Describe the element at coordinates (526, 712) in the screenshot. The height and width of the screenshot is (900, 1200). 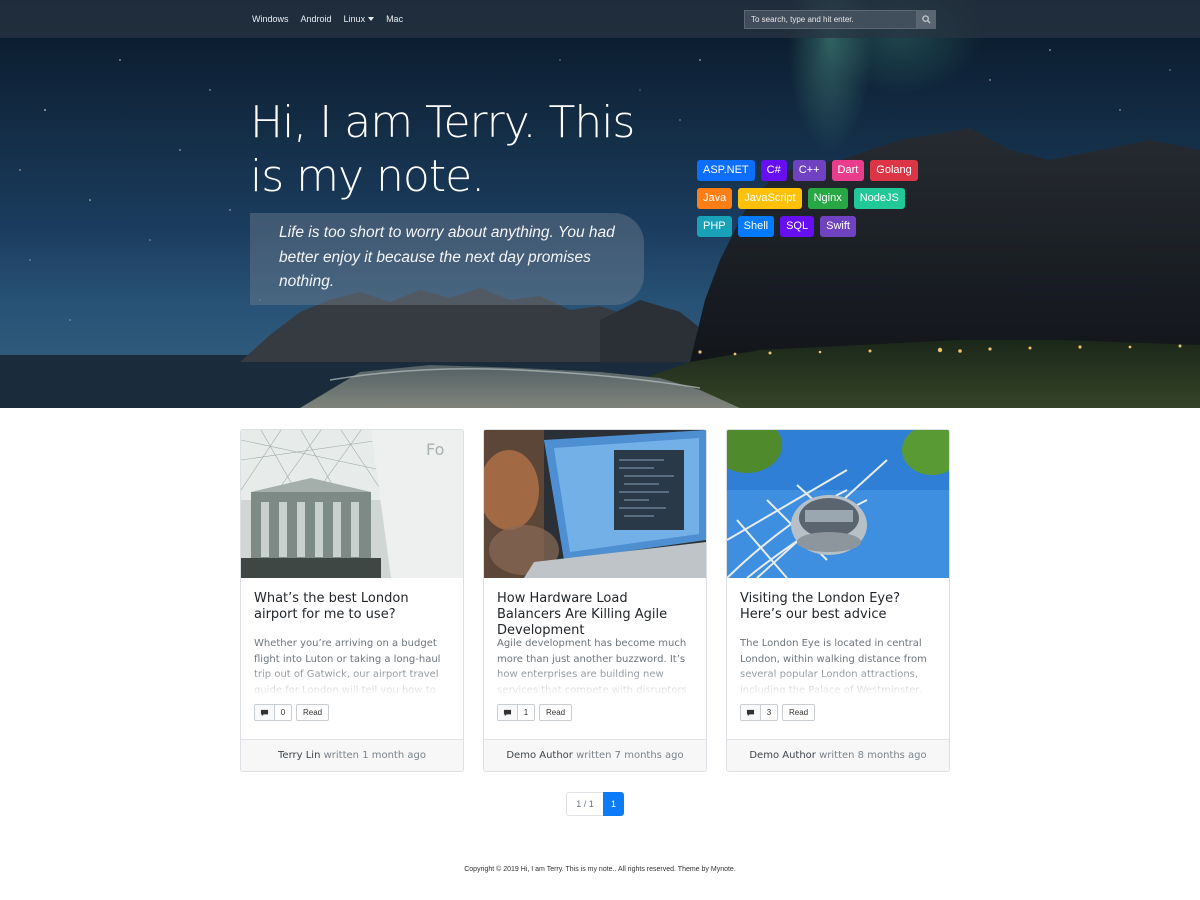
I see `comment-count: 1` at that location.